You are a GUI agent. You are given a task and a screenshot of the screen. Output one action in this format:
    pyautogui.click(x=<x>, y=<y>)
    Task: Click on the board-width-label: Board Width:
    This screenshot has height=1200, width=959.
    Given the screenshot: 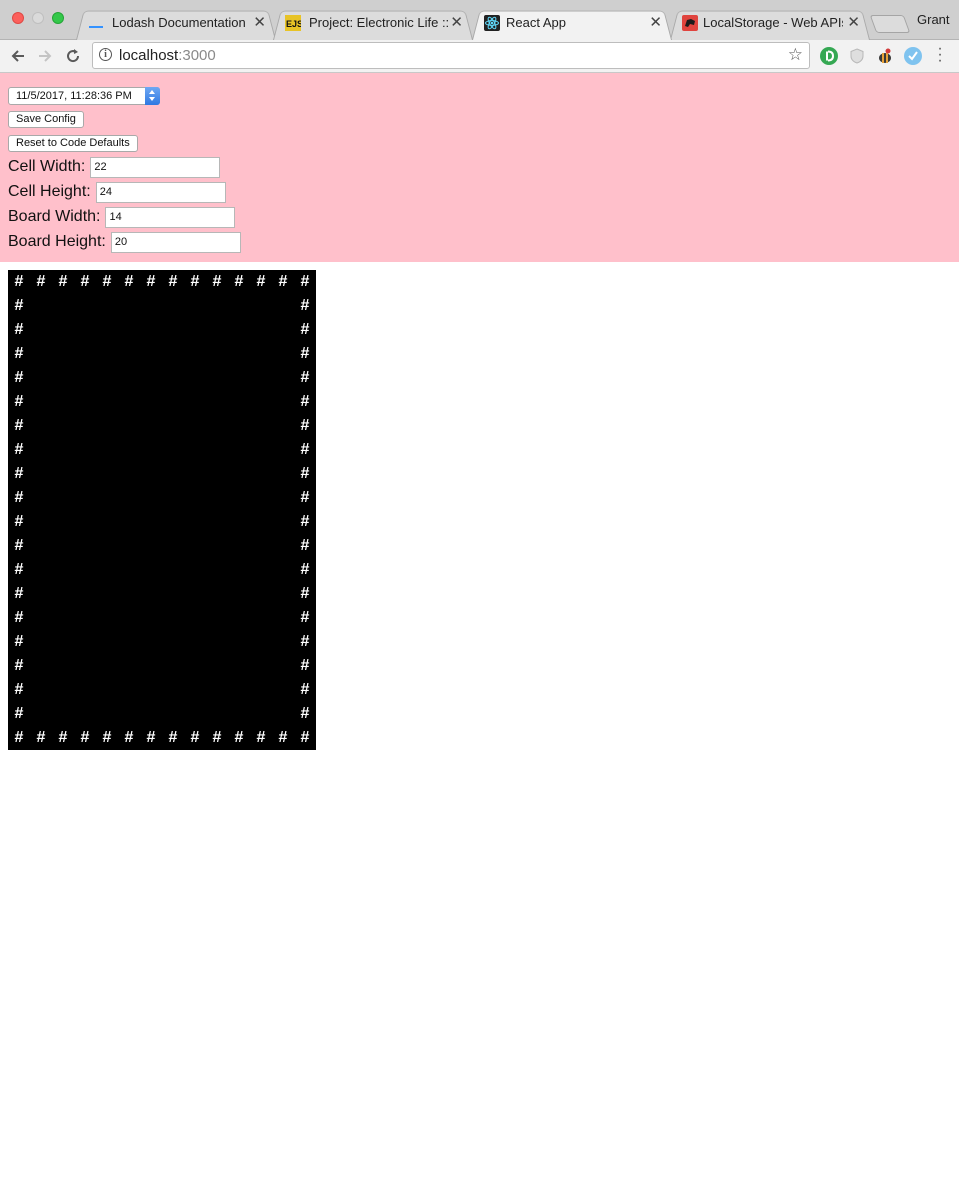 What is the action you would take?
    pyautogui.click(x=54, y=216)
    